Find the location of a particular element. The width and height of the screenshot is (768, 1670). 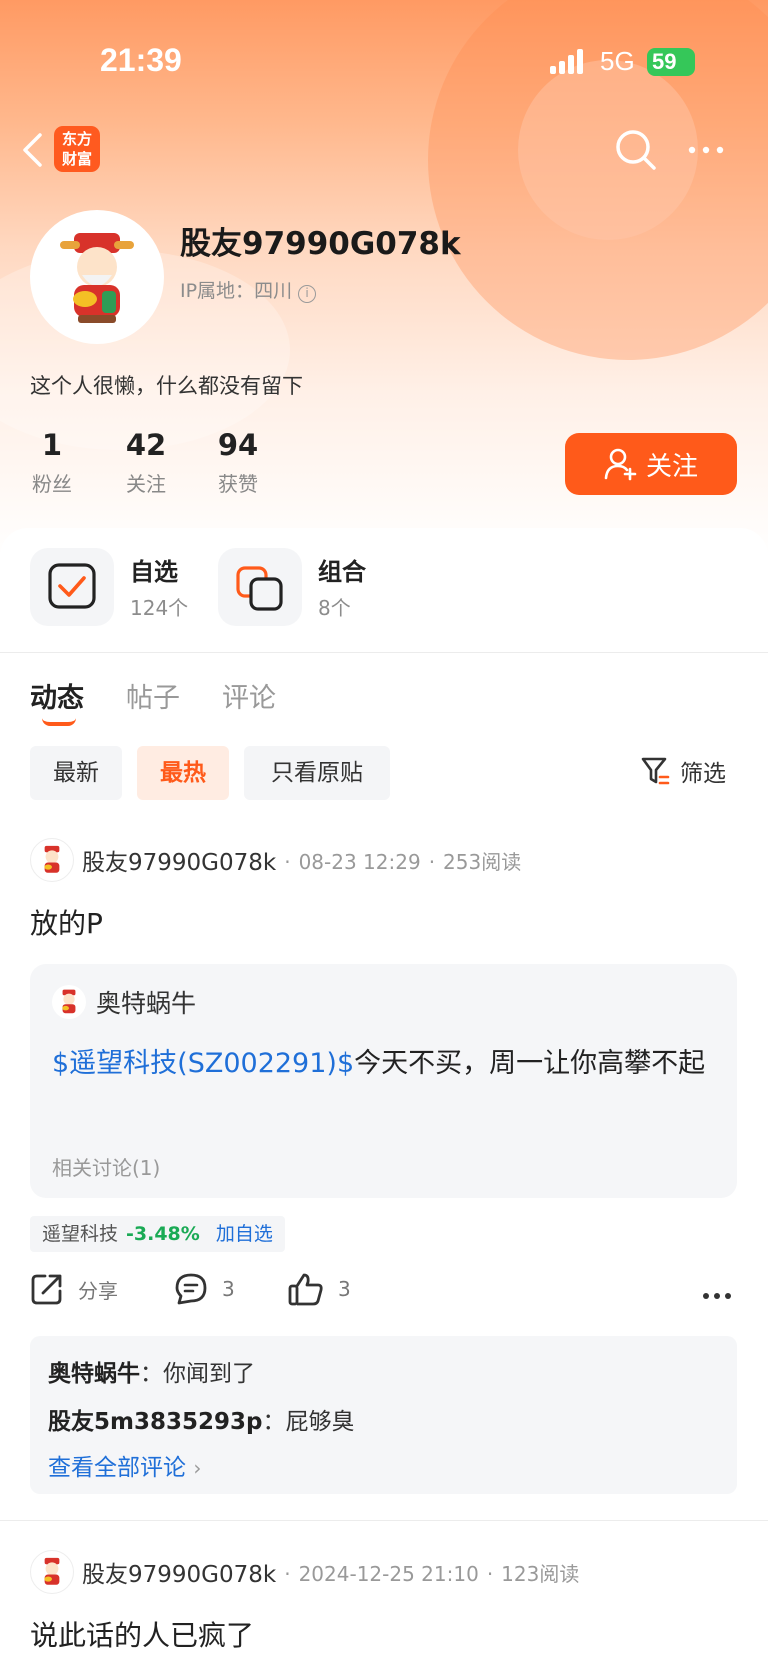

post-more-icon is located at coordinates (717, 1295).